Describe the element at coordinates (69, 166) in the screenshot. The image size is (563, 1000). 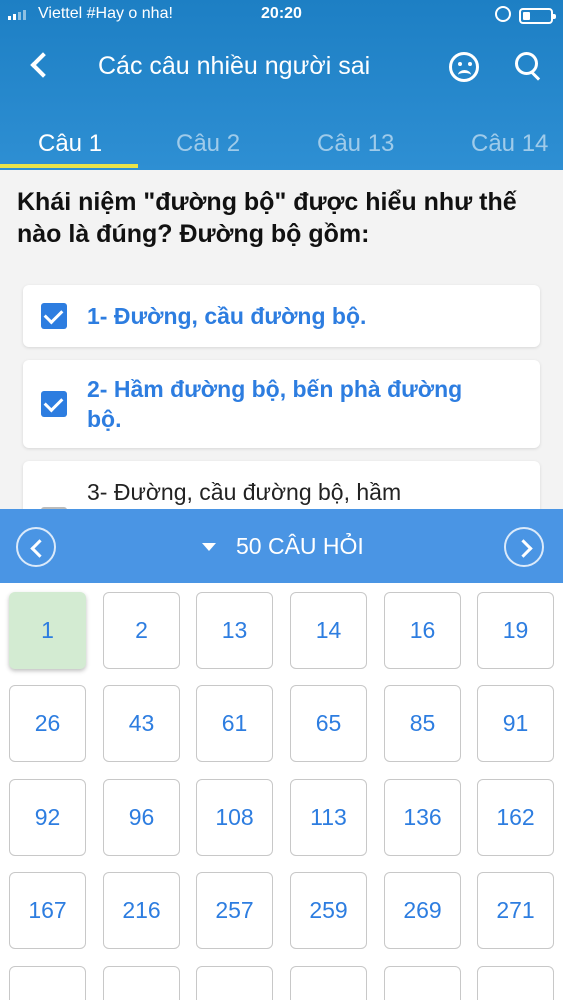
I see `active-tab-indicator` at that location.